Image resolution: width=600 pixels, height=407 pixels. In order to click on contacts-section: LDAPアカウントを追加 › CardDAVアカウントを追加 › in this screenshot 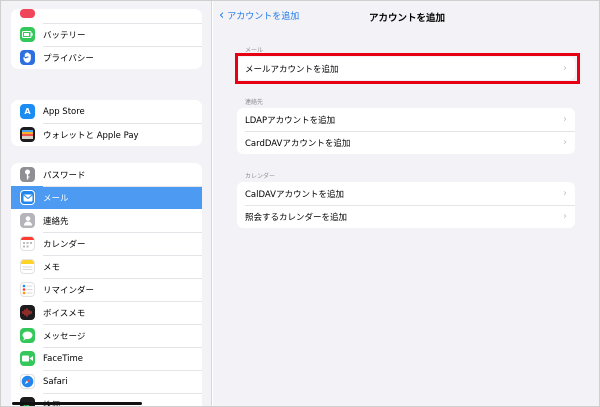, I will do `click(406, 131)`.